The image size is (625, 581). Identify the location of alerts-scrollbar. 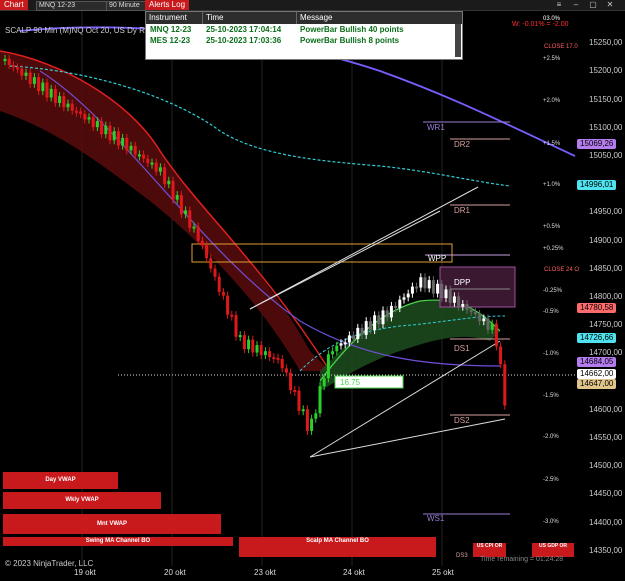
(458, 40).